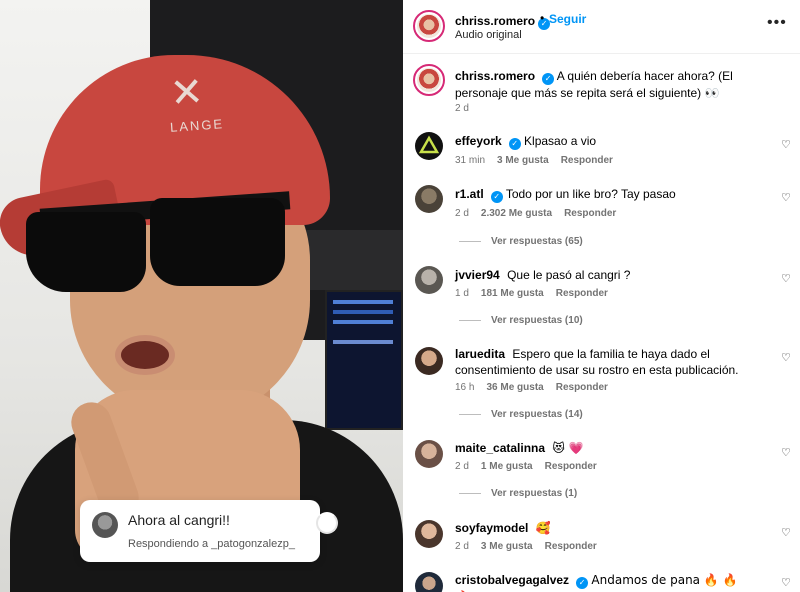 This screenshot has width=800, height=592. I want to click on comment-text: Klpasao a vio, so click(560, 141).